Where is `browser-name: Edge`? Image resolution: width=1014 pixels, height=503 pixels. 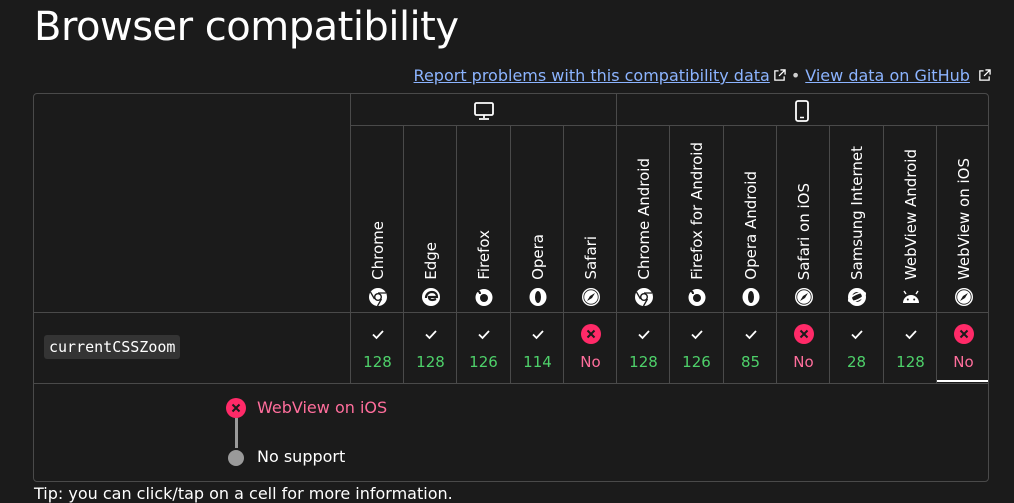 browser-name: Edge is located at coordinates (430, 261).